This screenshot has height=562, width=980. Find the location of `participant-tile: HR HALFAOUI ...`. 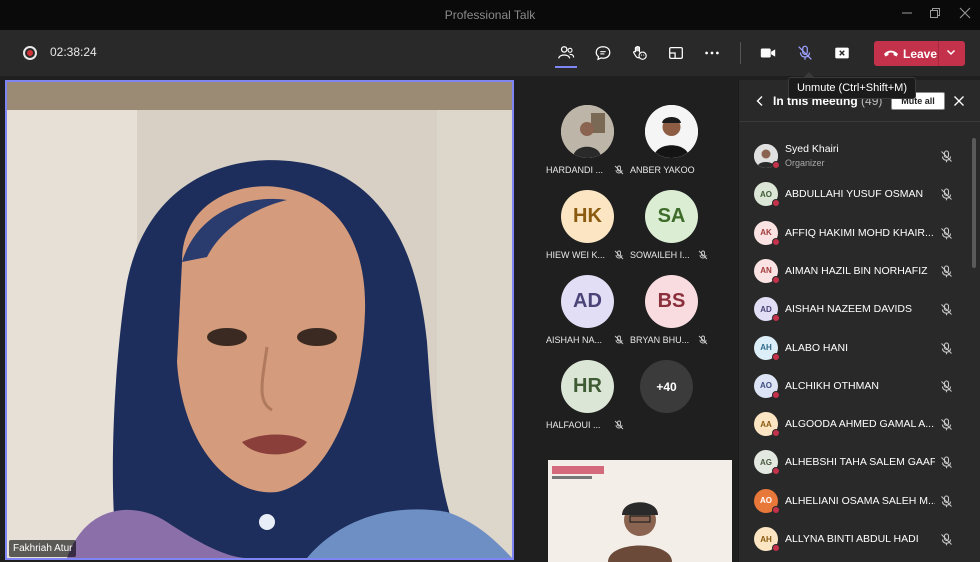

participant-tile: HR HALFAOUI ... is located at coordinates (588, 399).